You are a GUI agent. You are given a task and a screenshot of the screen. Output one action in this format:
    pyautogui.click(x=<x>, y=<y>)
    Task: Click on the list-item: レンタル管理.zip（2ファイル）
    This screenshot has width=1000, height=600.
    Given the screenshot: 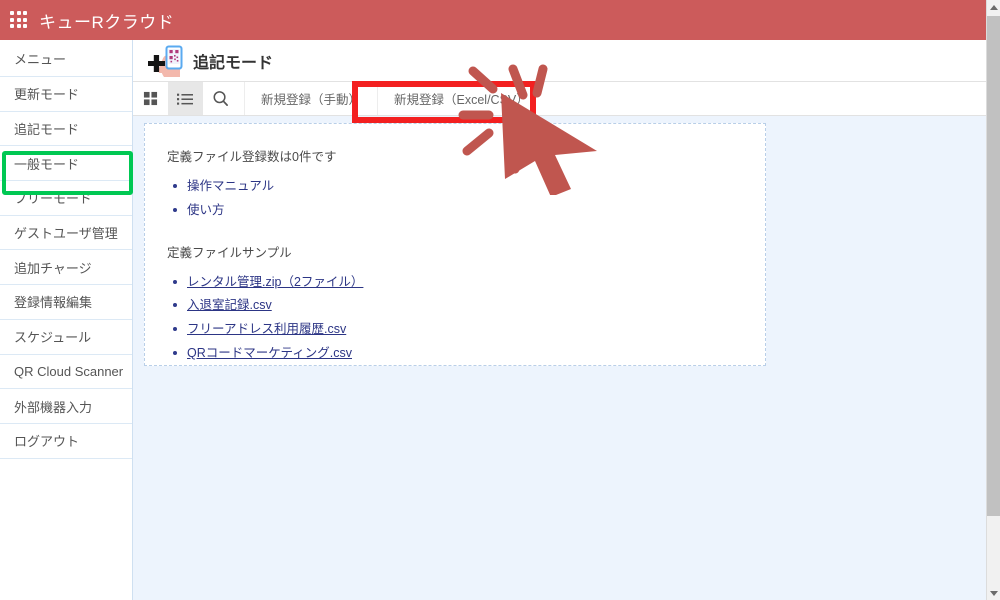 What is the action you would take?
    pyautogui.click(x=468, y=282)
    